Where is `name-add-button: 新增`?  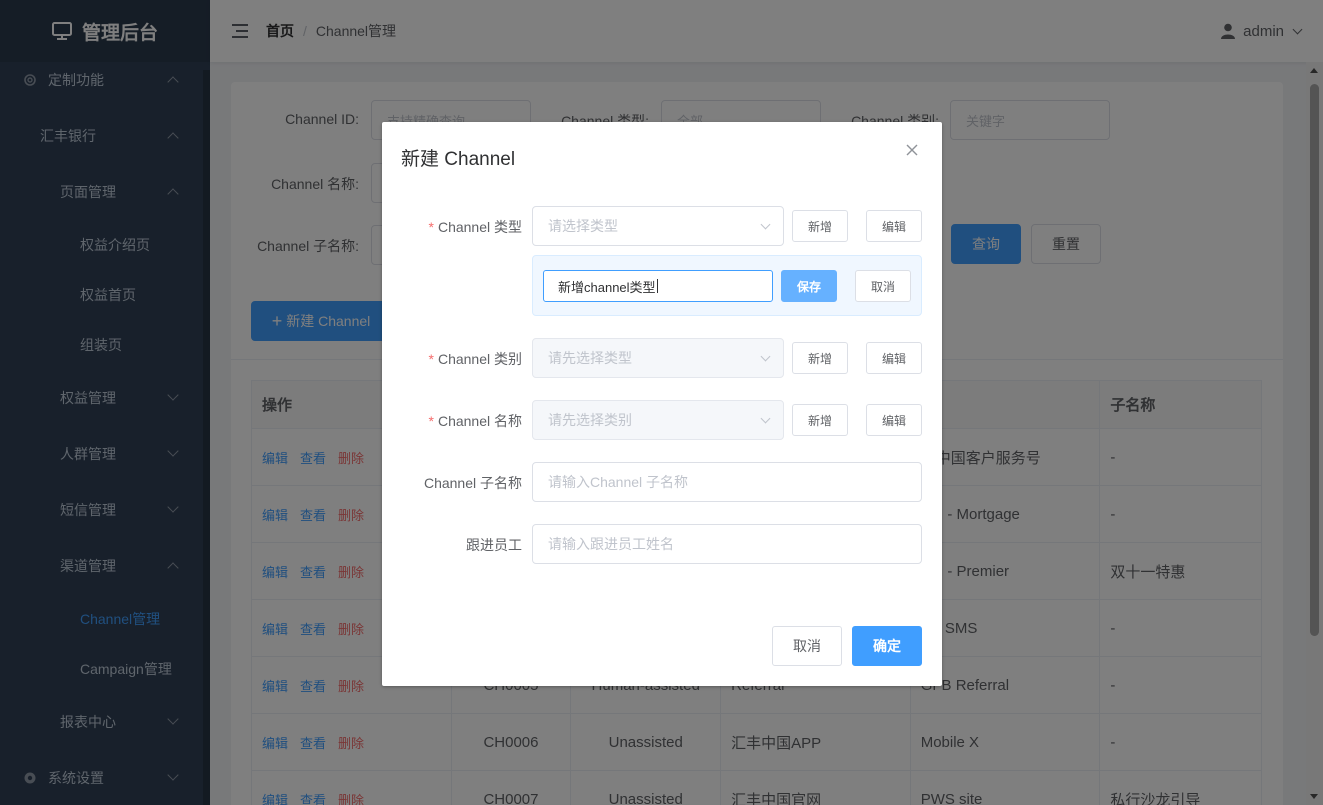 name-add-button: 新增 is located at coordinates (820, 420).